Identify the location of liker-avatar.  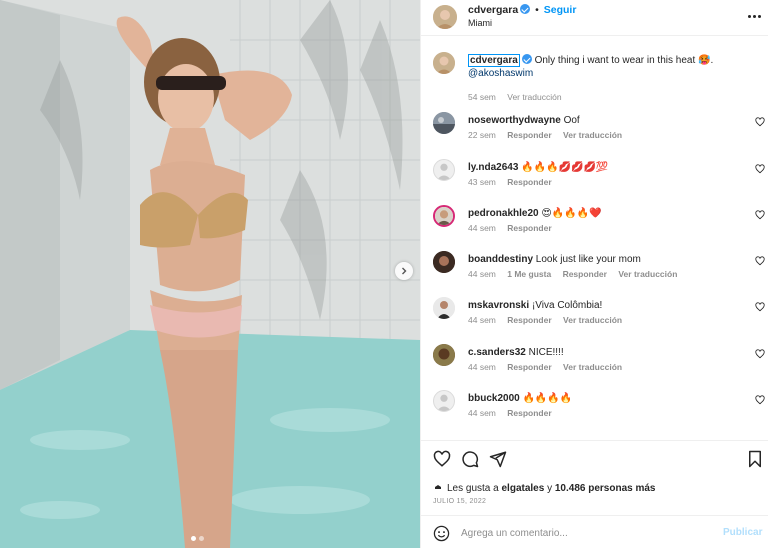
(438, 487).